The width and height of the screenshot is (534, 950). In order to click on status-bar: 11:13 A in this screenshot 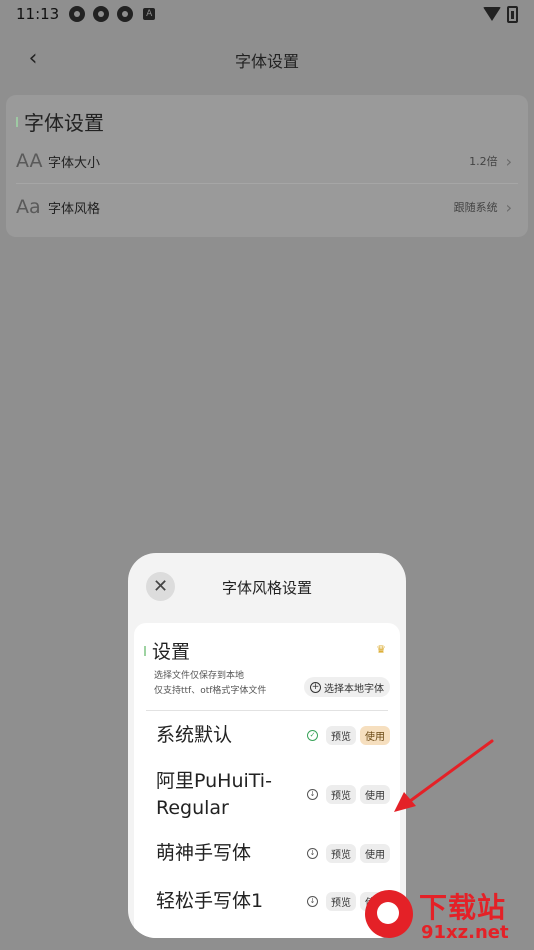, I will do `click(267, 14)`.